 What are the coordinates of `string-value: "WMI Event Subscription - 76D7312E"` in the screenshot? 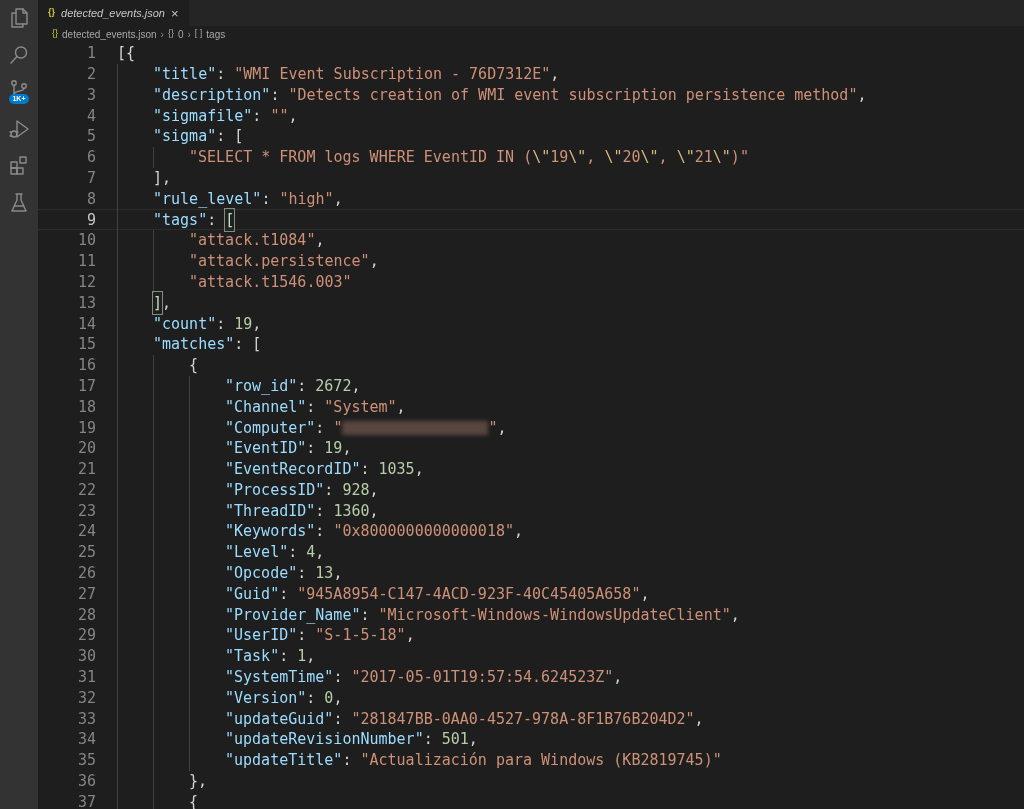 It's located at (392, 74).